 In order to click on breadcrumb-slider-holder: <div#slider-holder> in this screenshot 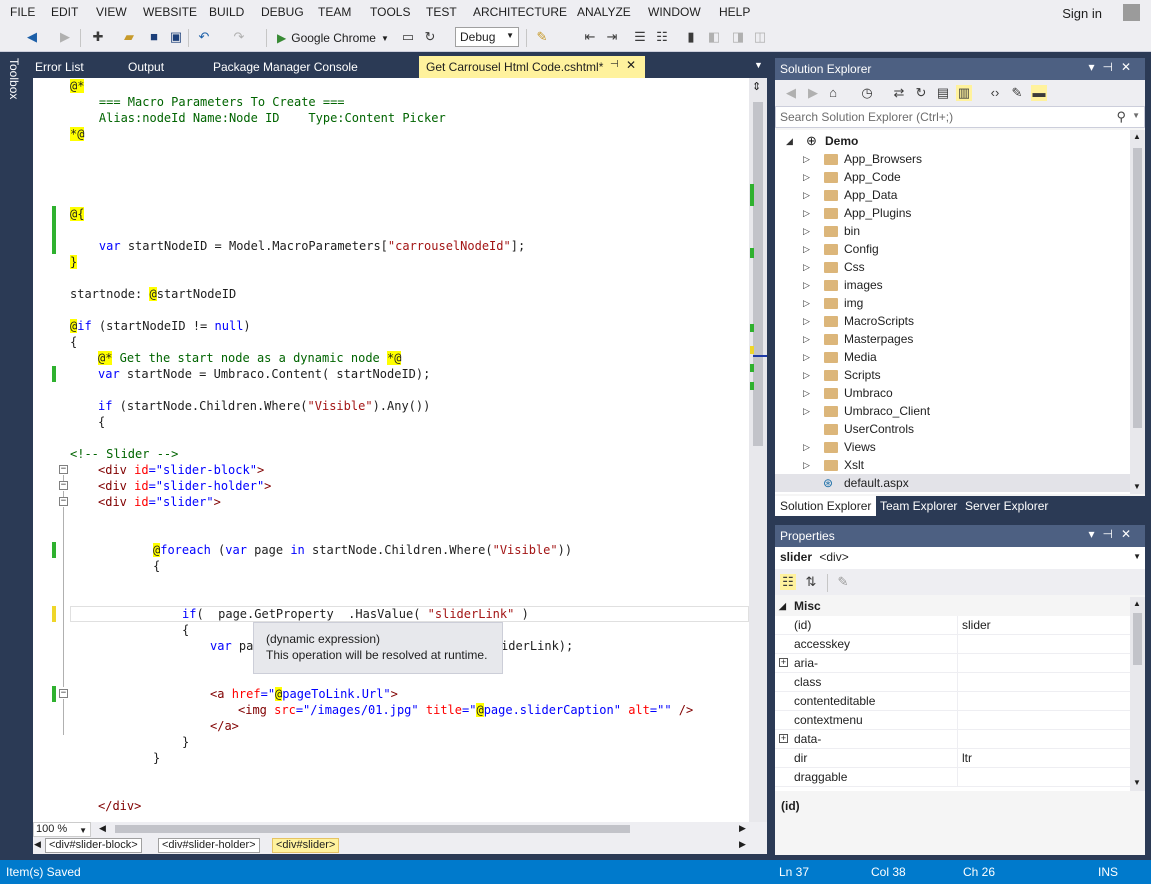, I will do `click(209, 845)`.